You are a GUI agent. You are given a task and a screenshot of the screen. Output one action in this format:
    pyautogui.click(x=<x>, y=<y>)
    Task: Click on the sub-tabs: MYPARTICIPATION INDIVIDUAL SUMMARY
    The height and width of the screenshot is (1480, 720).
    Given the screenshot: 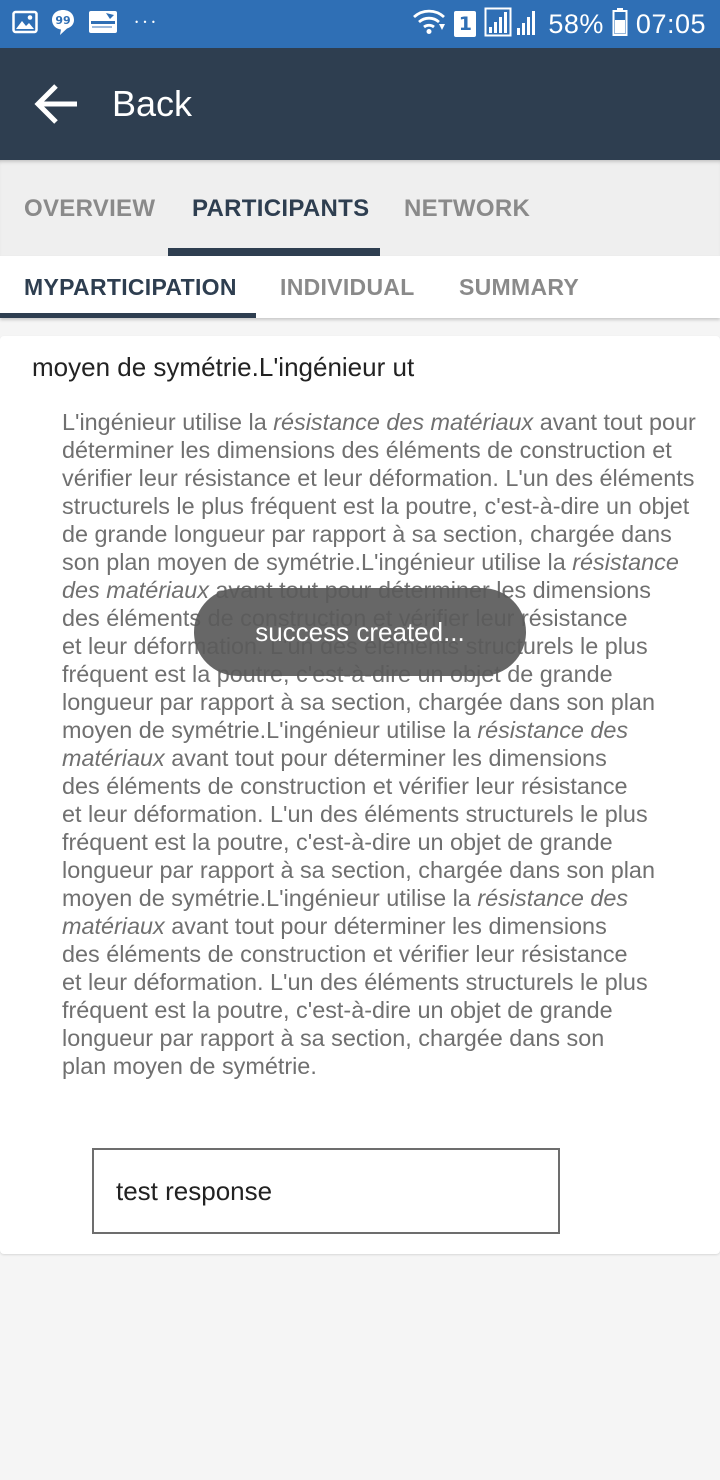 What is the action you would take?
    pyautogui.click(x=360, y=287)
    